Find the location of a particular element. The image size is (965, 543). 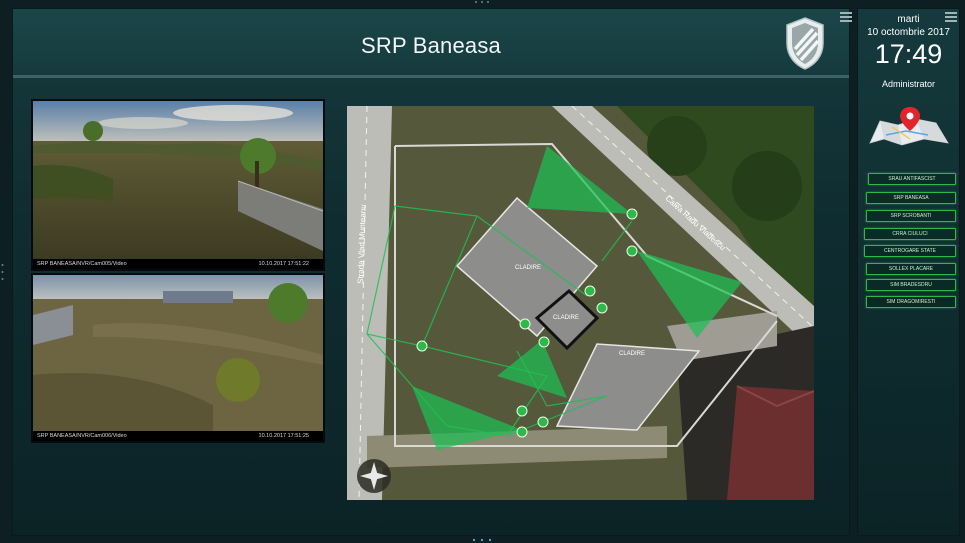

date-label: 10 octombrie 2017 is located at coordinates (908, 32).